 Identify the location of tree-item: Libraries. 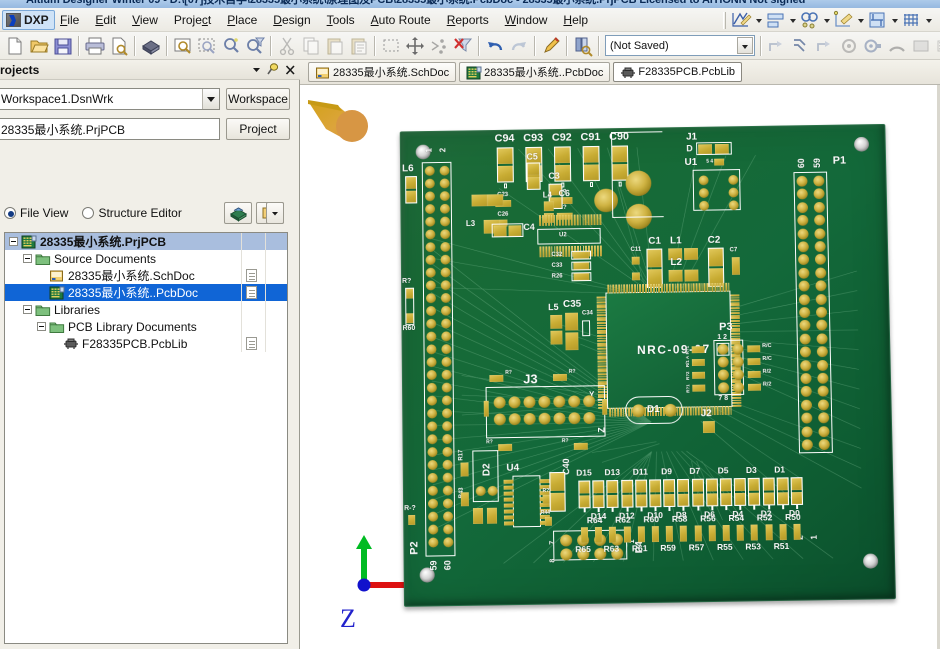
(146, 309).